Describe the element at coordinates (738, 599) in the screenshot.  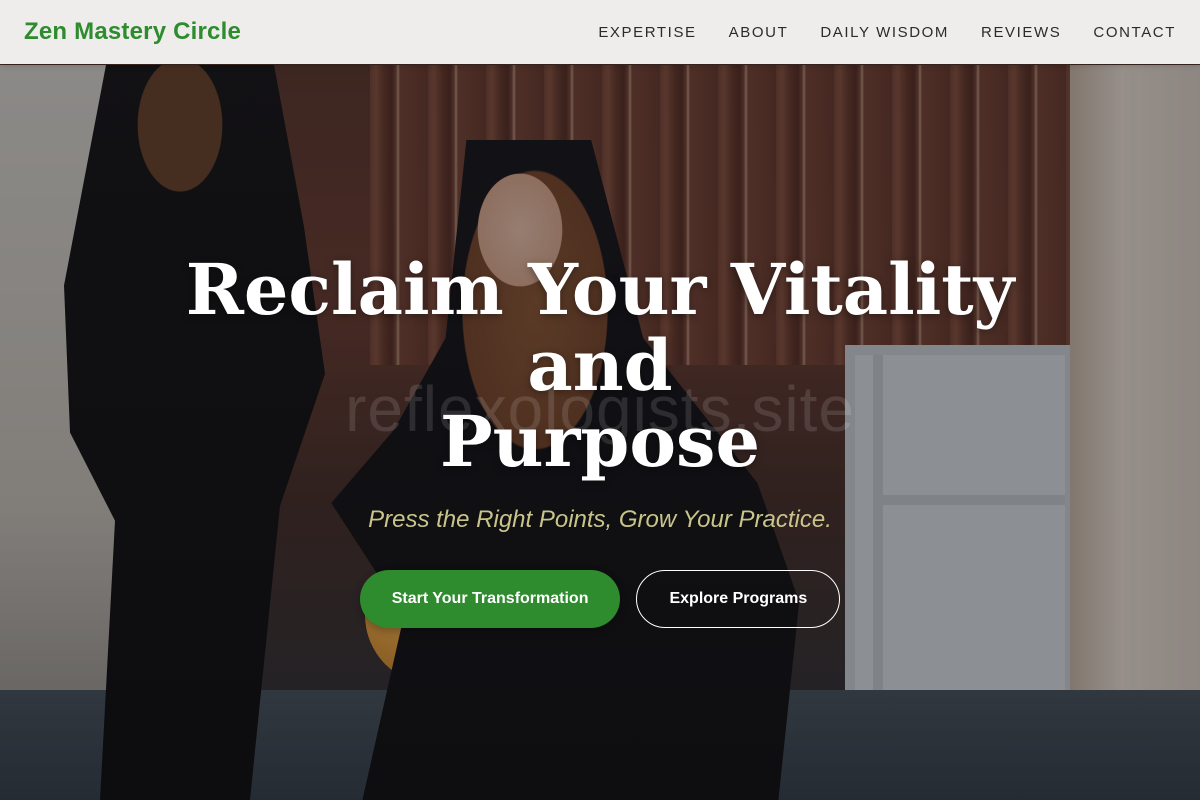
I see `explore-programs-button: Explore Programs` at that location.